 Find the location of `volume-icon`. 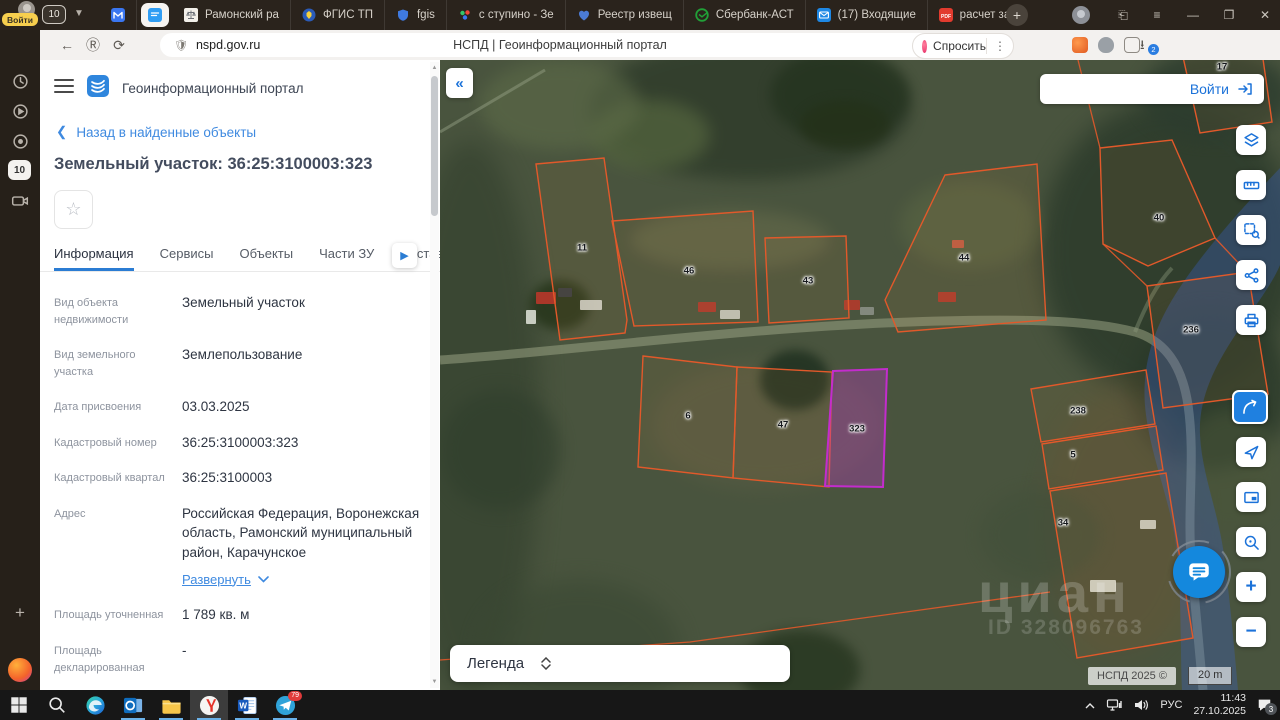

volume-icon is located at coordinates (1141, 705).